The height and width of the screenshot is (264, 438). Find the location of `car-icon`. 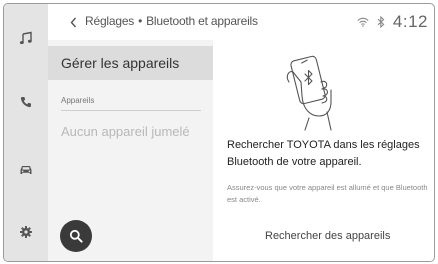

car-icon is located at coordinates (26, 170).